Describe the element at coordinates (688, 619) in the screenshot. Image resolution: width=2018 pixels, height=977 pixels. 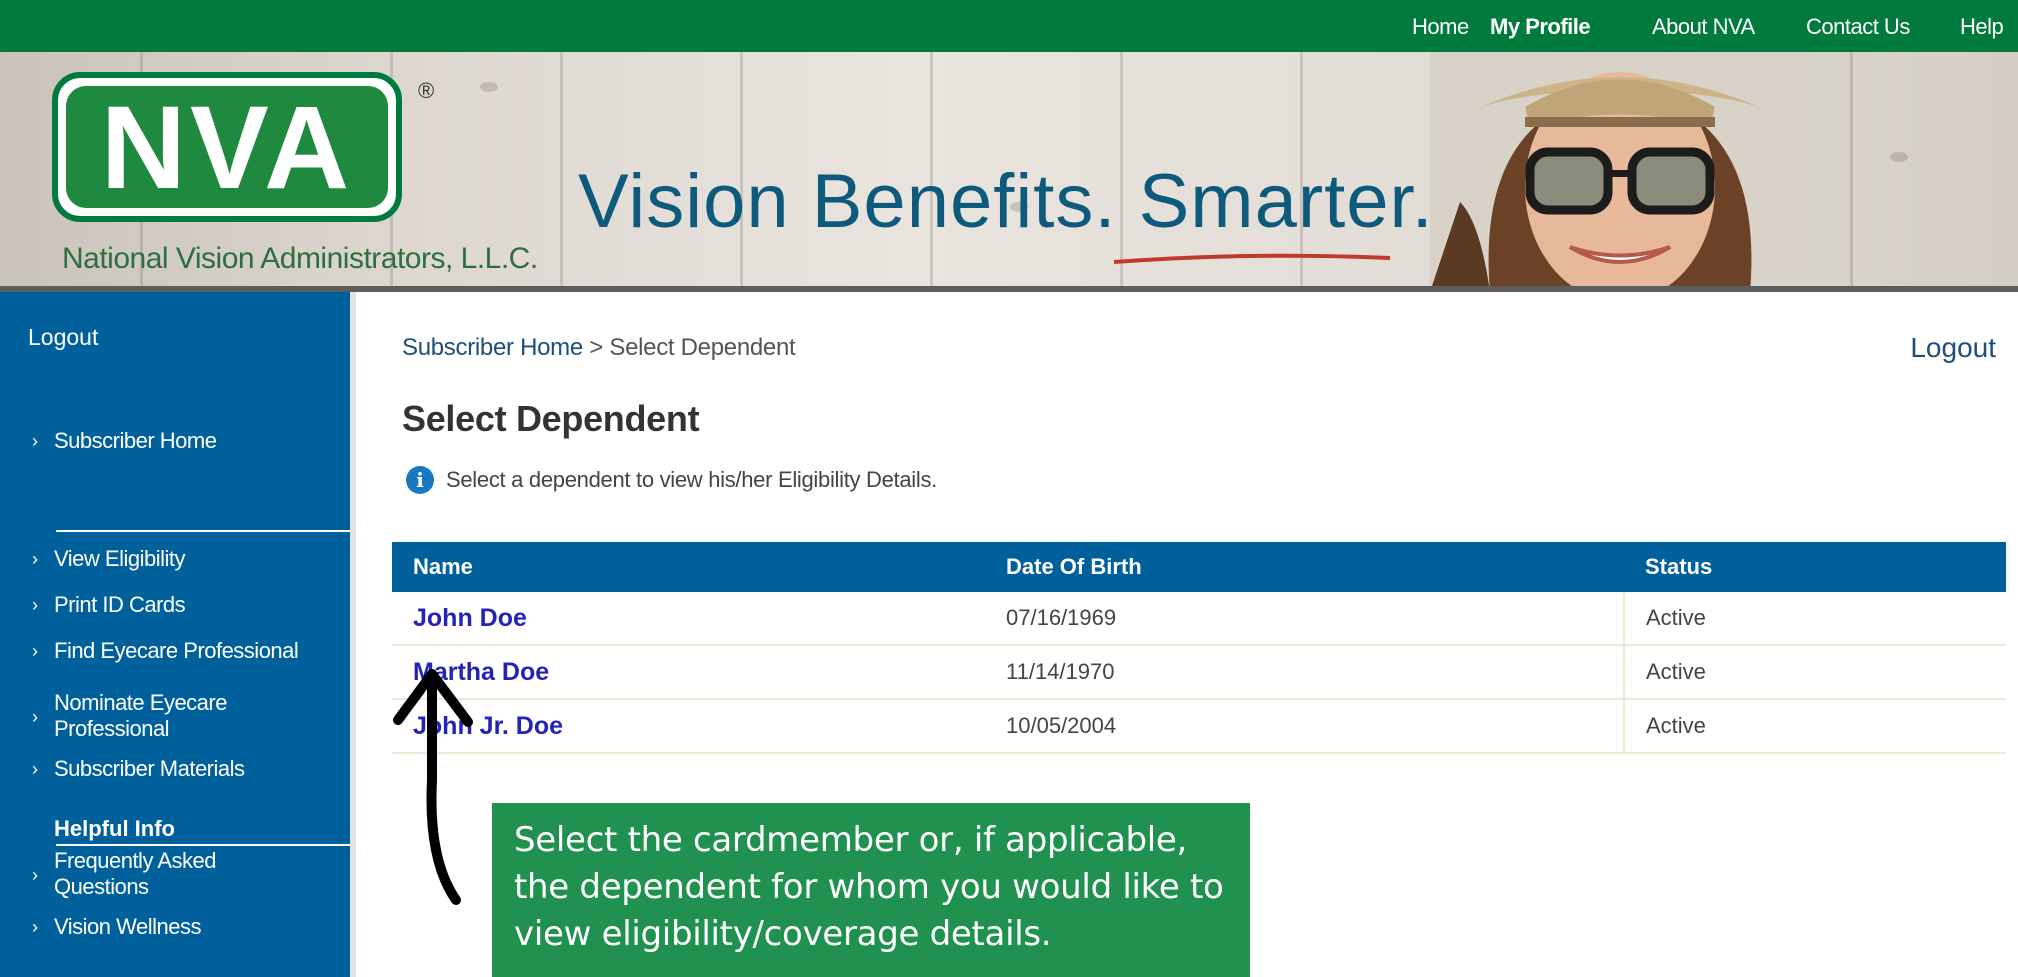
I see `name-cell: John Doe` at that location.